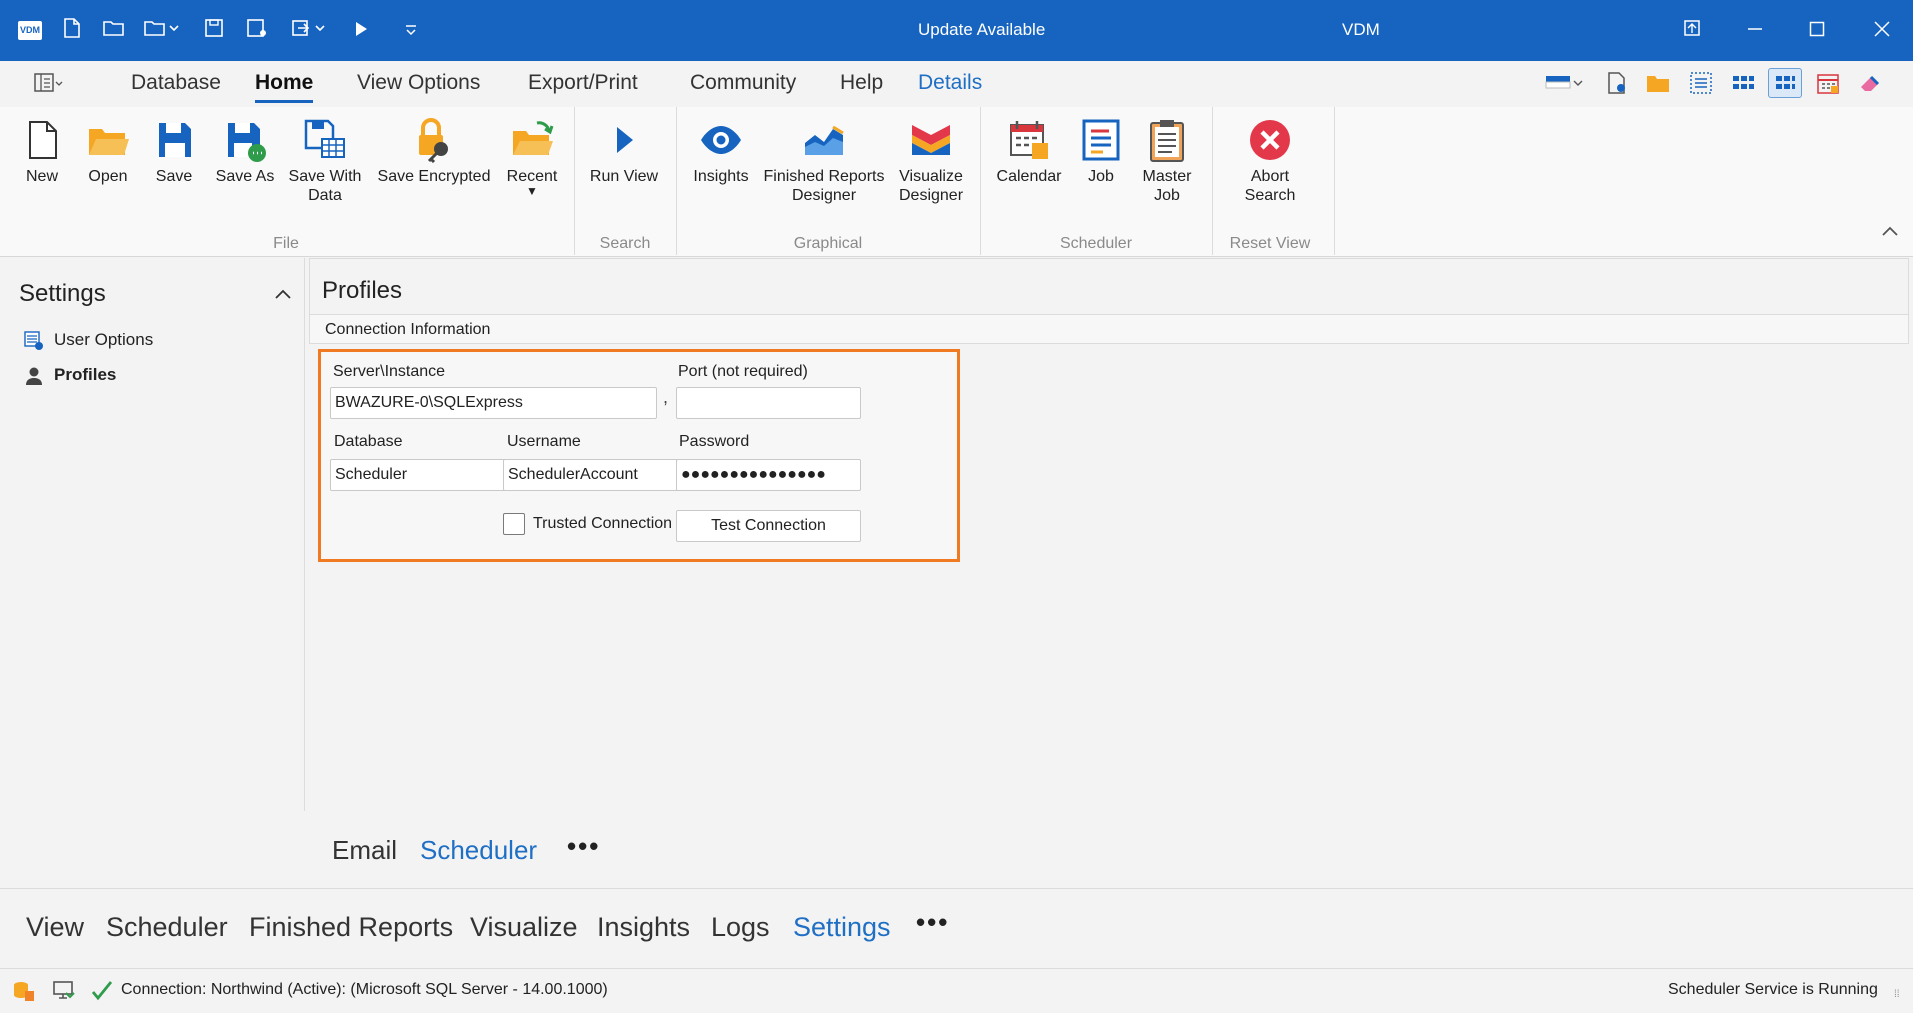 The height and width of the screenshot is (1013, 1913). I want to click on insights-label: Insights, so click(721, 176).